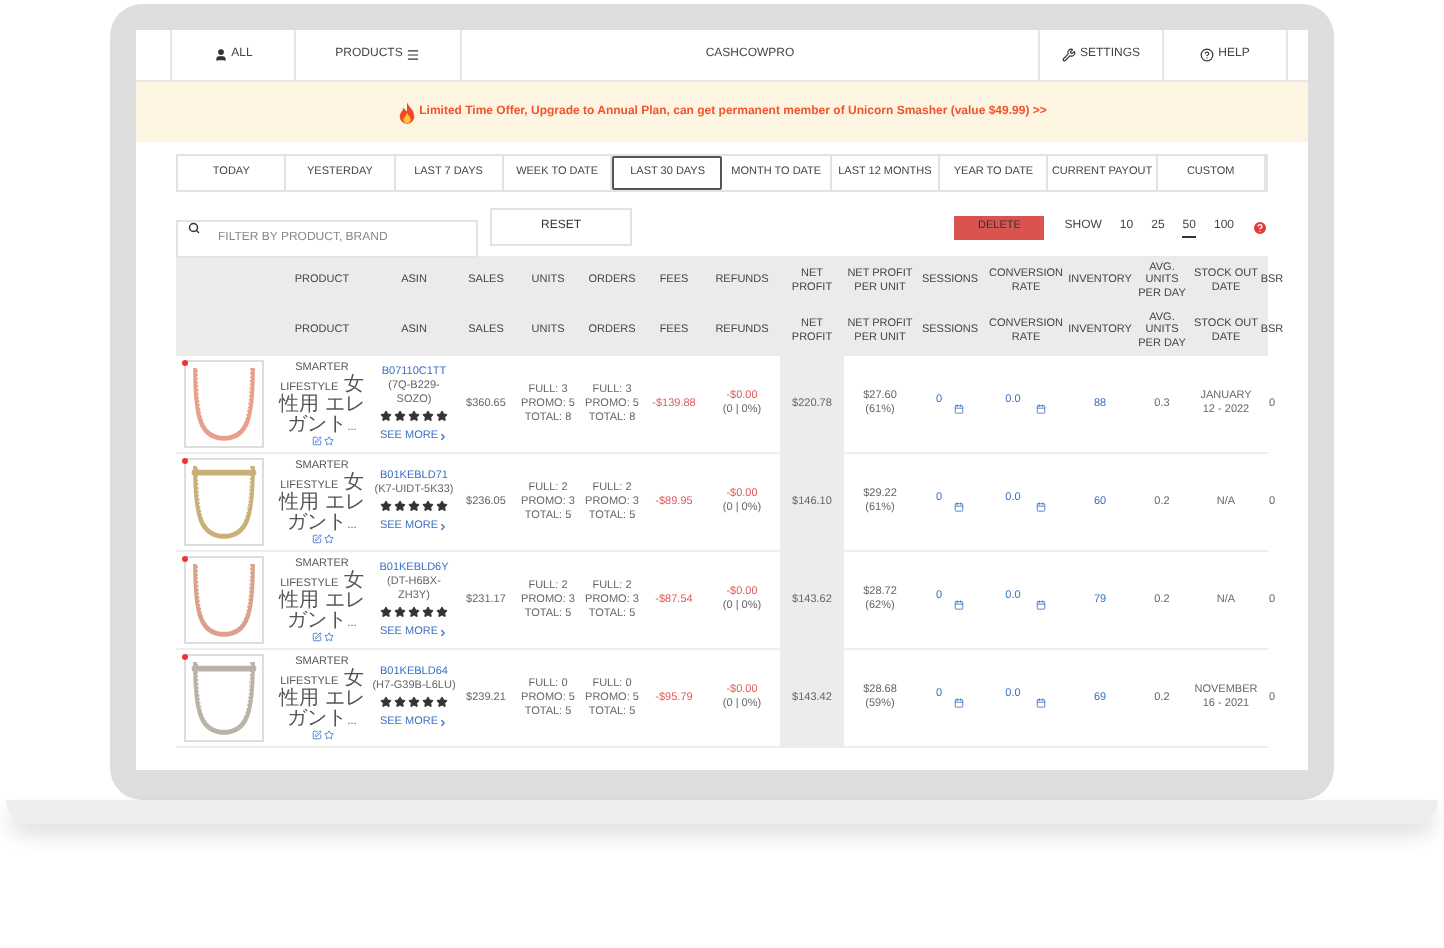  I want to click on menu-icon, so click(413, 55).